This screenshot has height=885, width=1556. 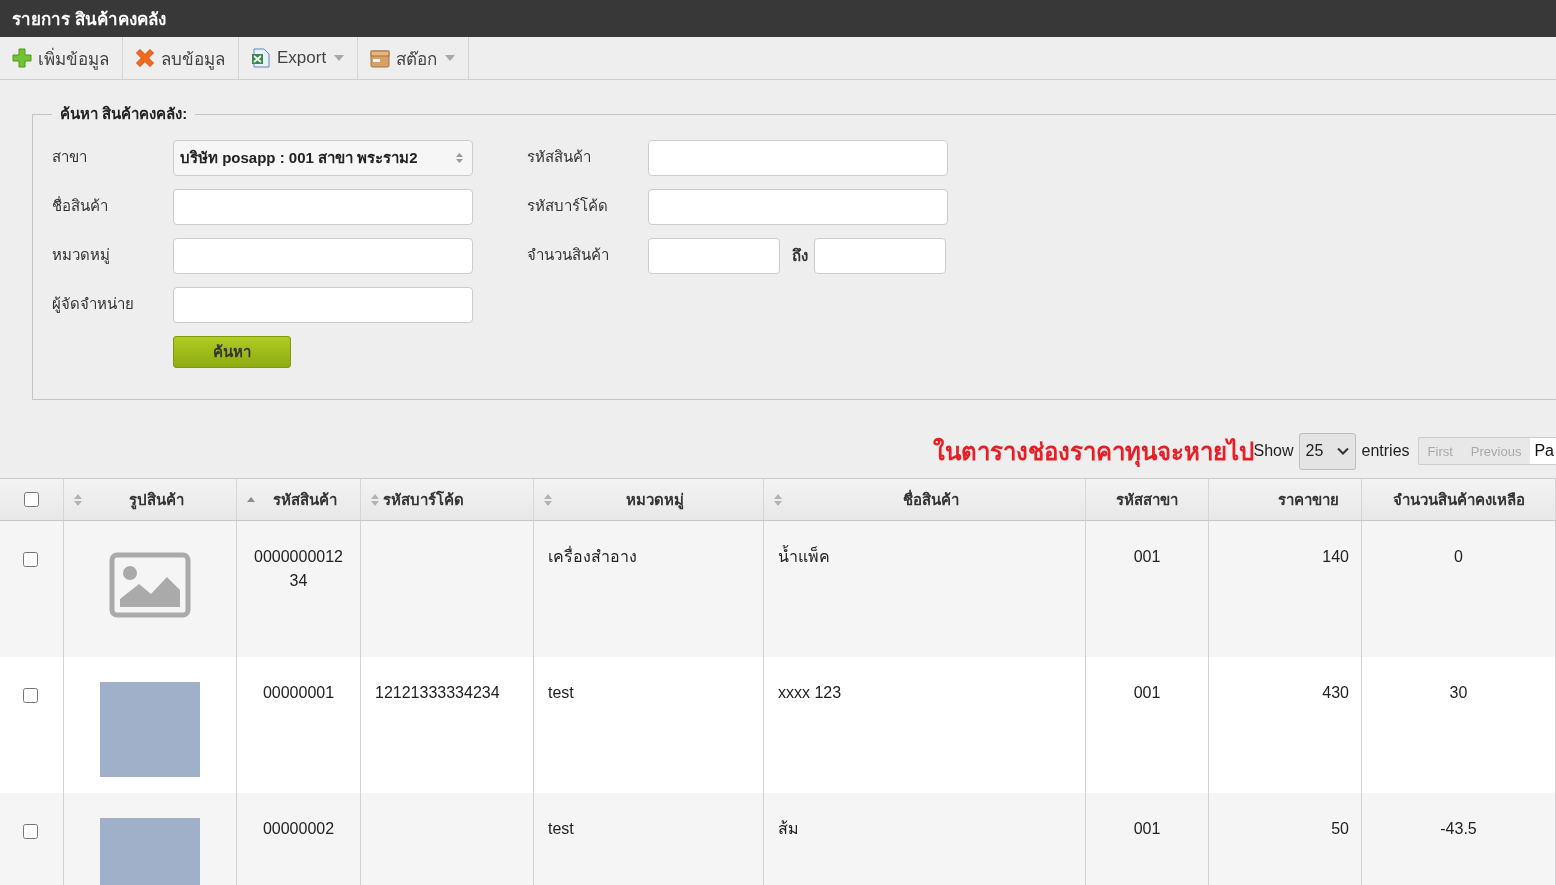 I want to click on chevron-down-icon, so click(x=1342, y=451).